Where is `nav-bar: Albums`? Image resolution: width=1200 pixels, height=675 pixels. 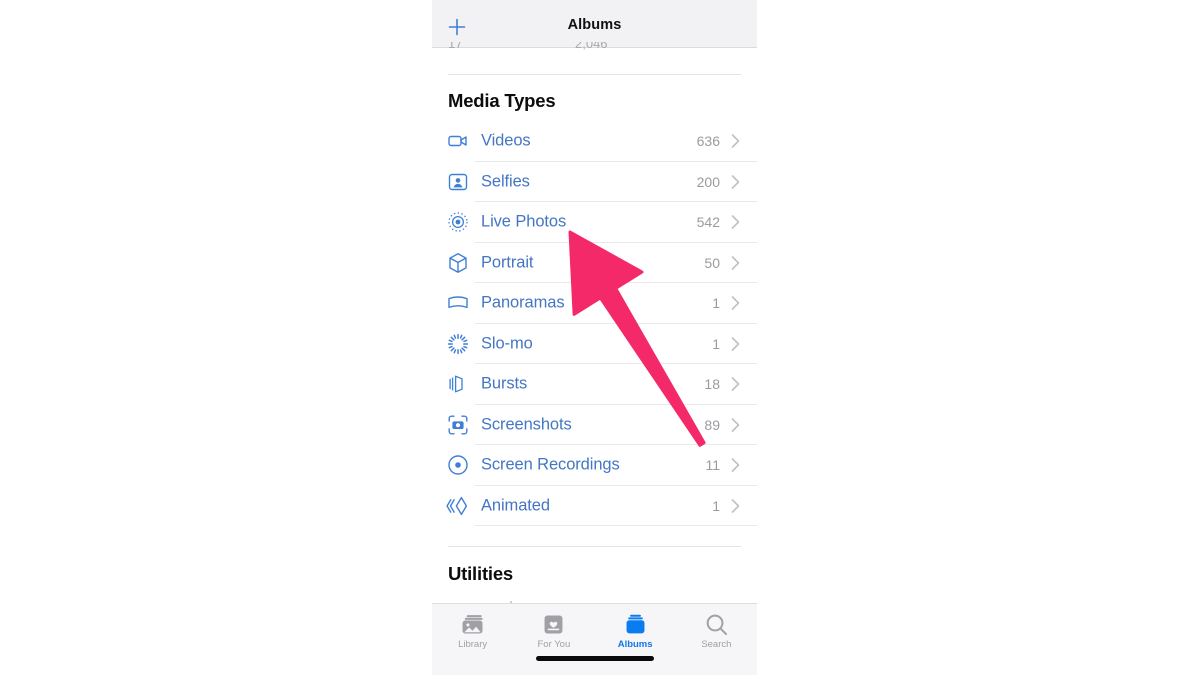
nav-bar: Albums is located at coordinates (594, 24).